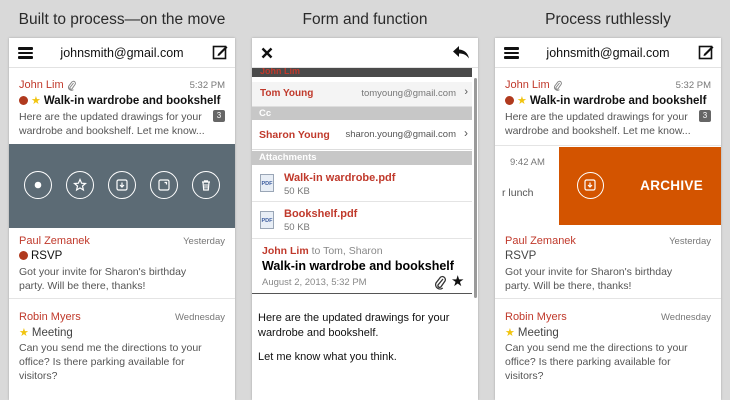 This screenshot has width=730, height=400. Describe the element at coordinates (267, 53) in the screenshot. I see `close-icon` at that location.